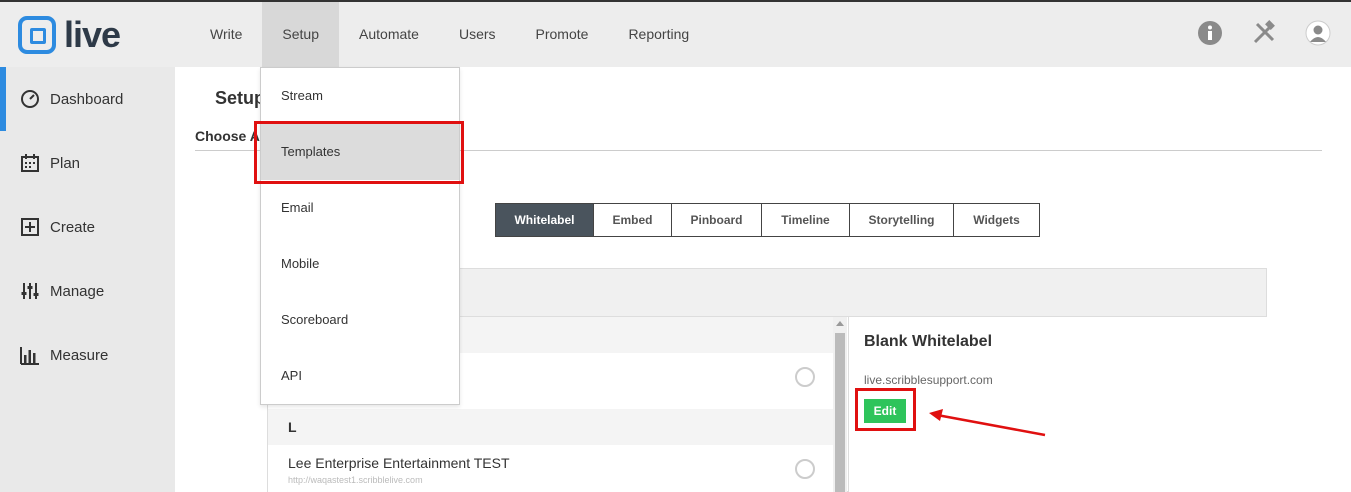 This screenshot has width=1351, height=492. Describe the element at coordinates (30, 163) in the screenshot. I see `calendar-icon` at that location.